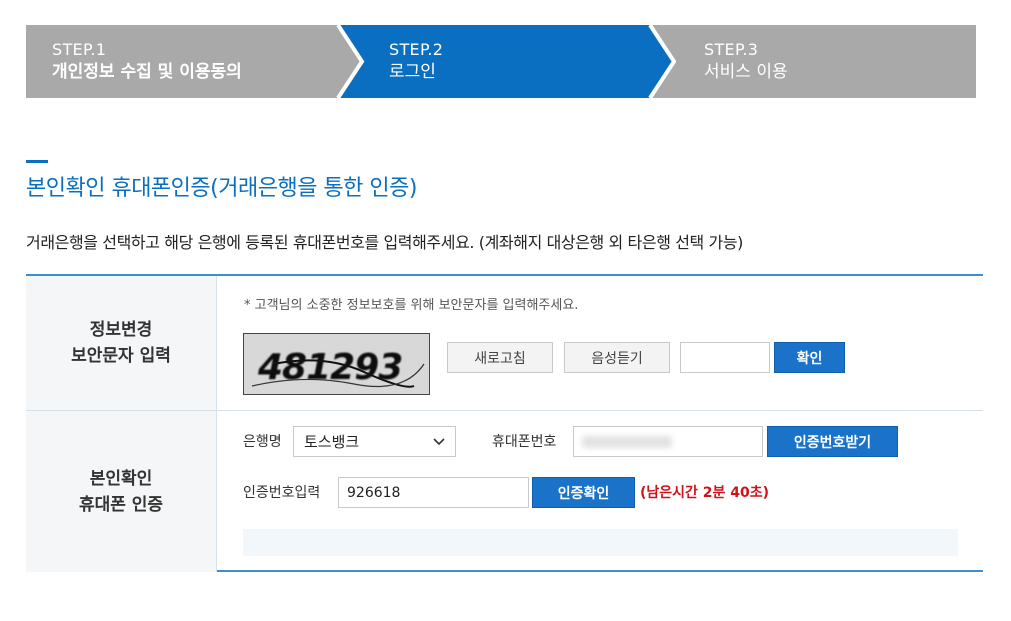 The image size is (1011, 621). I want to click on refresh-captcha-button: 새로고침, so click(500, 357).